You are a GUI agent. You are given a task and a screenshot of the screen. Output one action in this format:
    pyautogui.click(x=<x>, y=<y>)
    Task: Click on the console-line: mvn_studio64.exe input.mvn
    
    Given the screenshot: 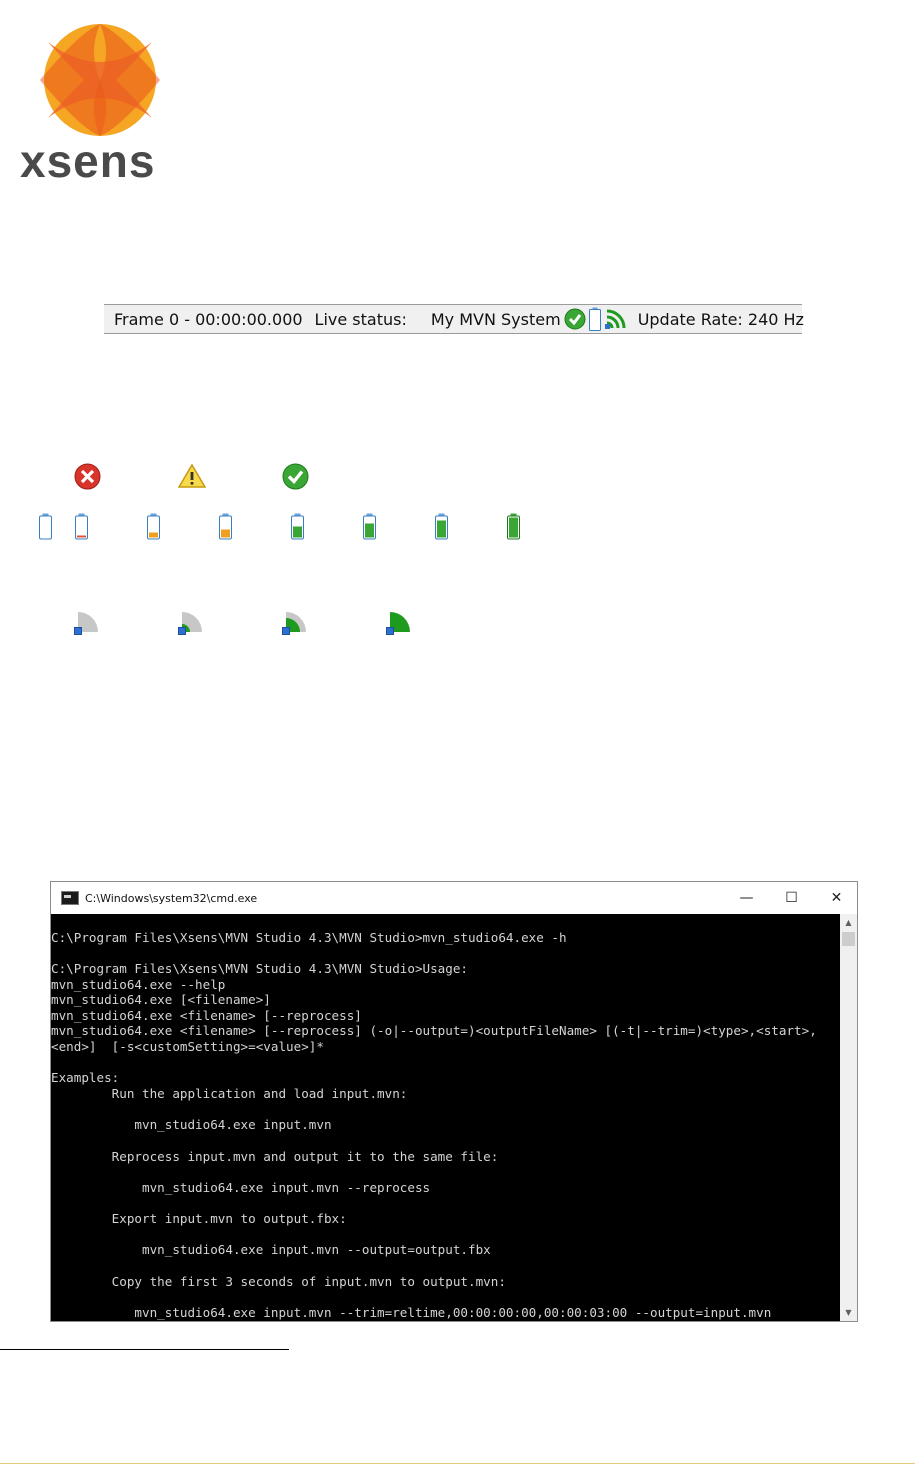 What is the action you would take?
    pyautogui.click(x=191, y=1125)
    